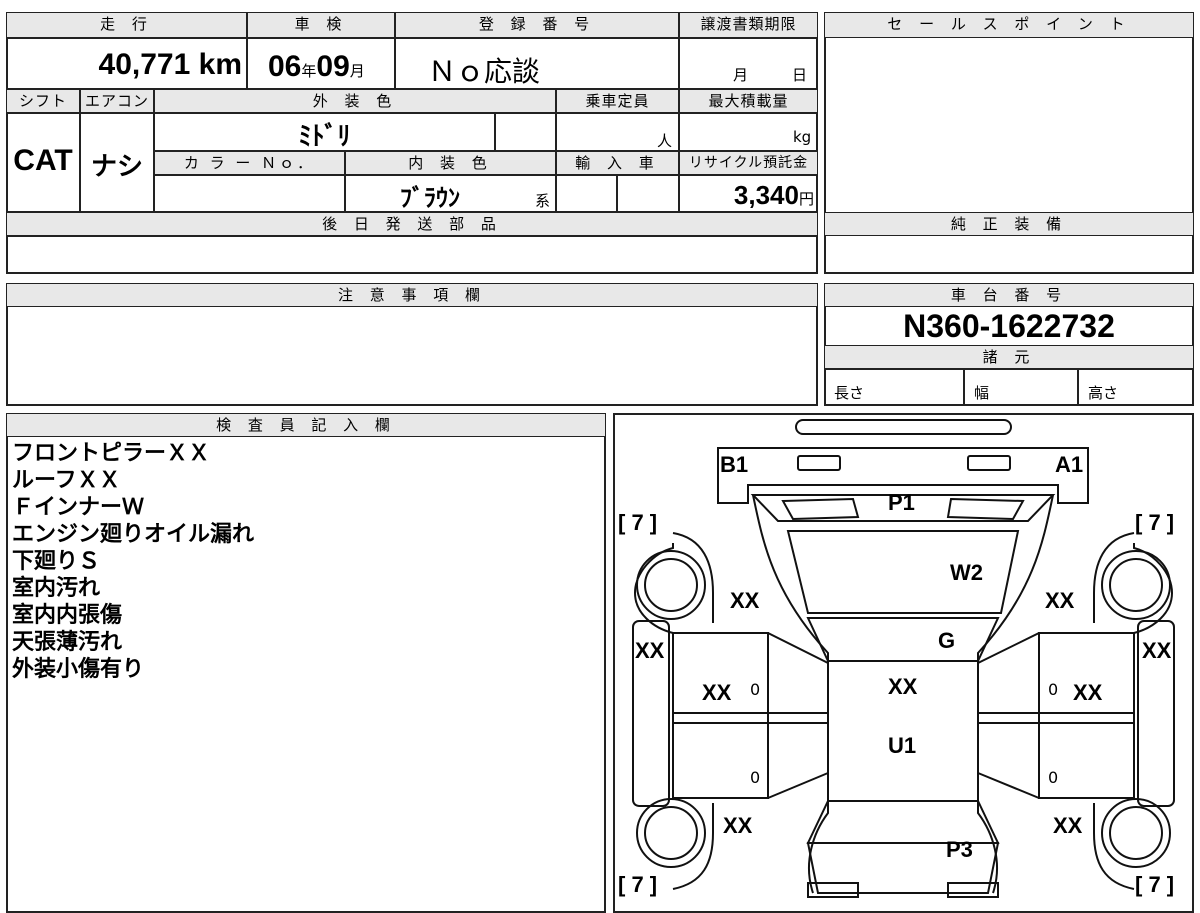 The image size is (1200, 913). I want to click on transfer-month-unit: 月, so click(741, 75).